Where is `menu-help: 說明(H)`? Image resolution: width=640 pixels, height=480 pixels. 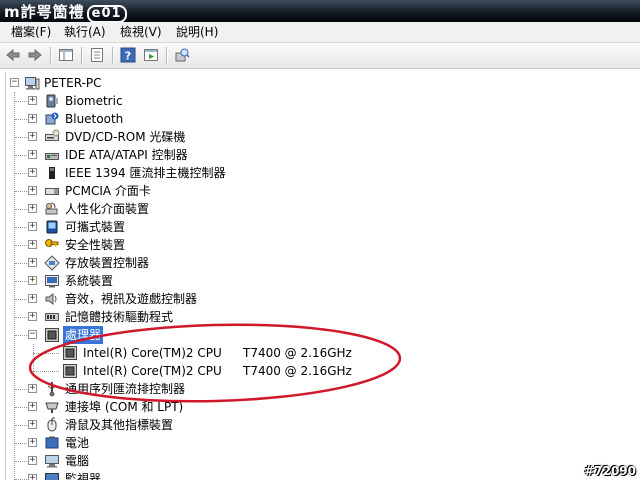 menu-help: 說明(H) is located at coordinates (197, 32).